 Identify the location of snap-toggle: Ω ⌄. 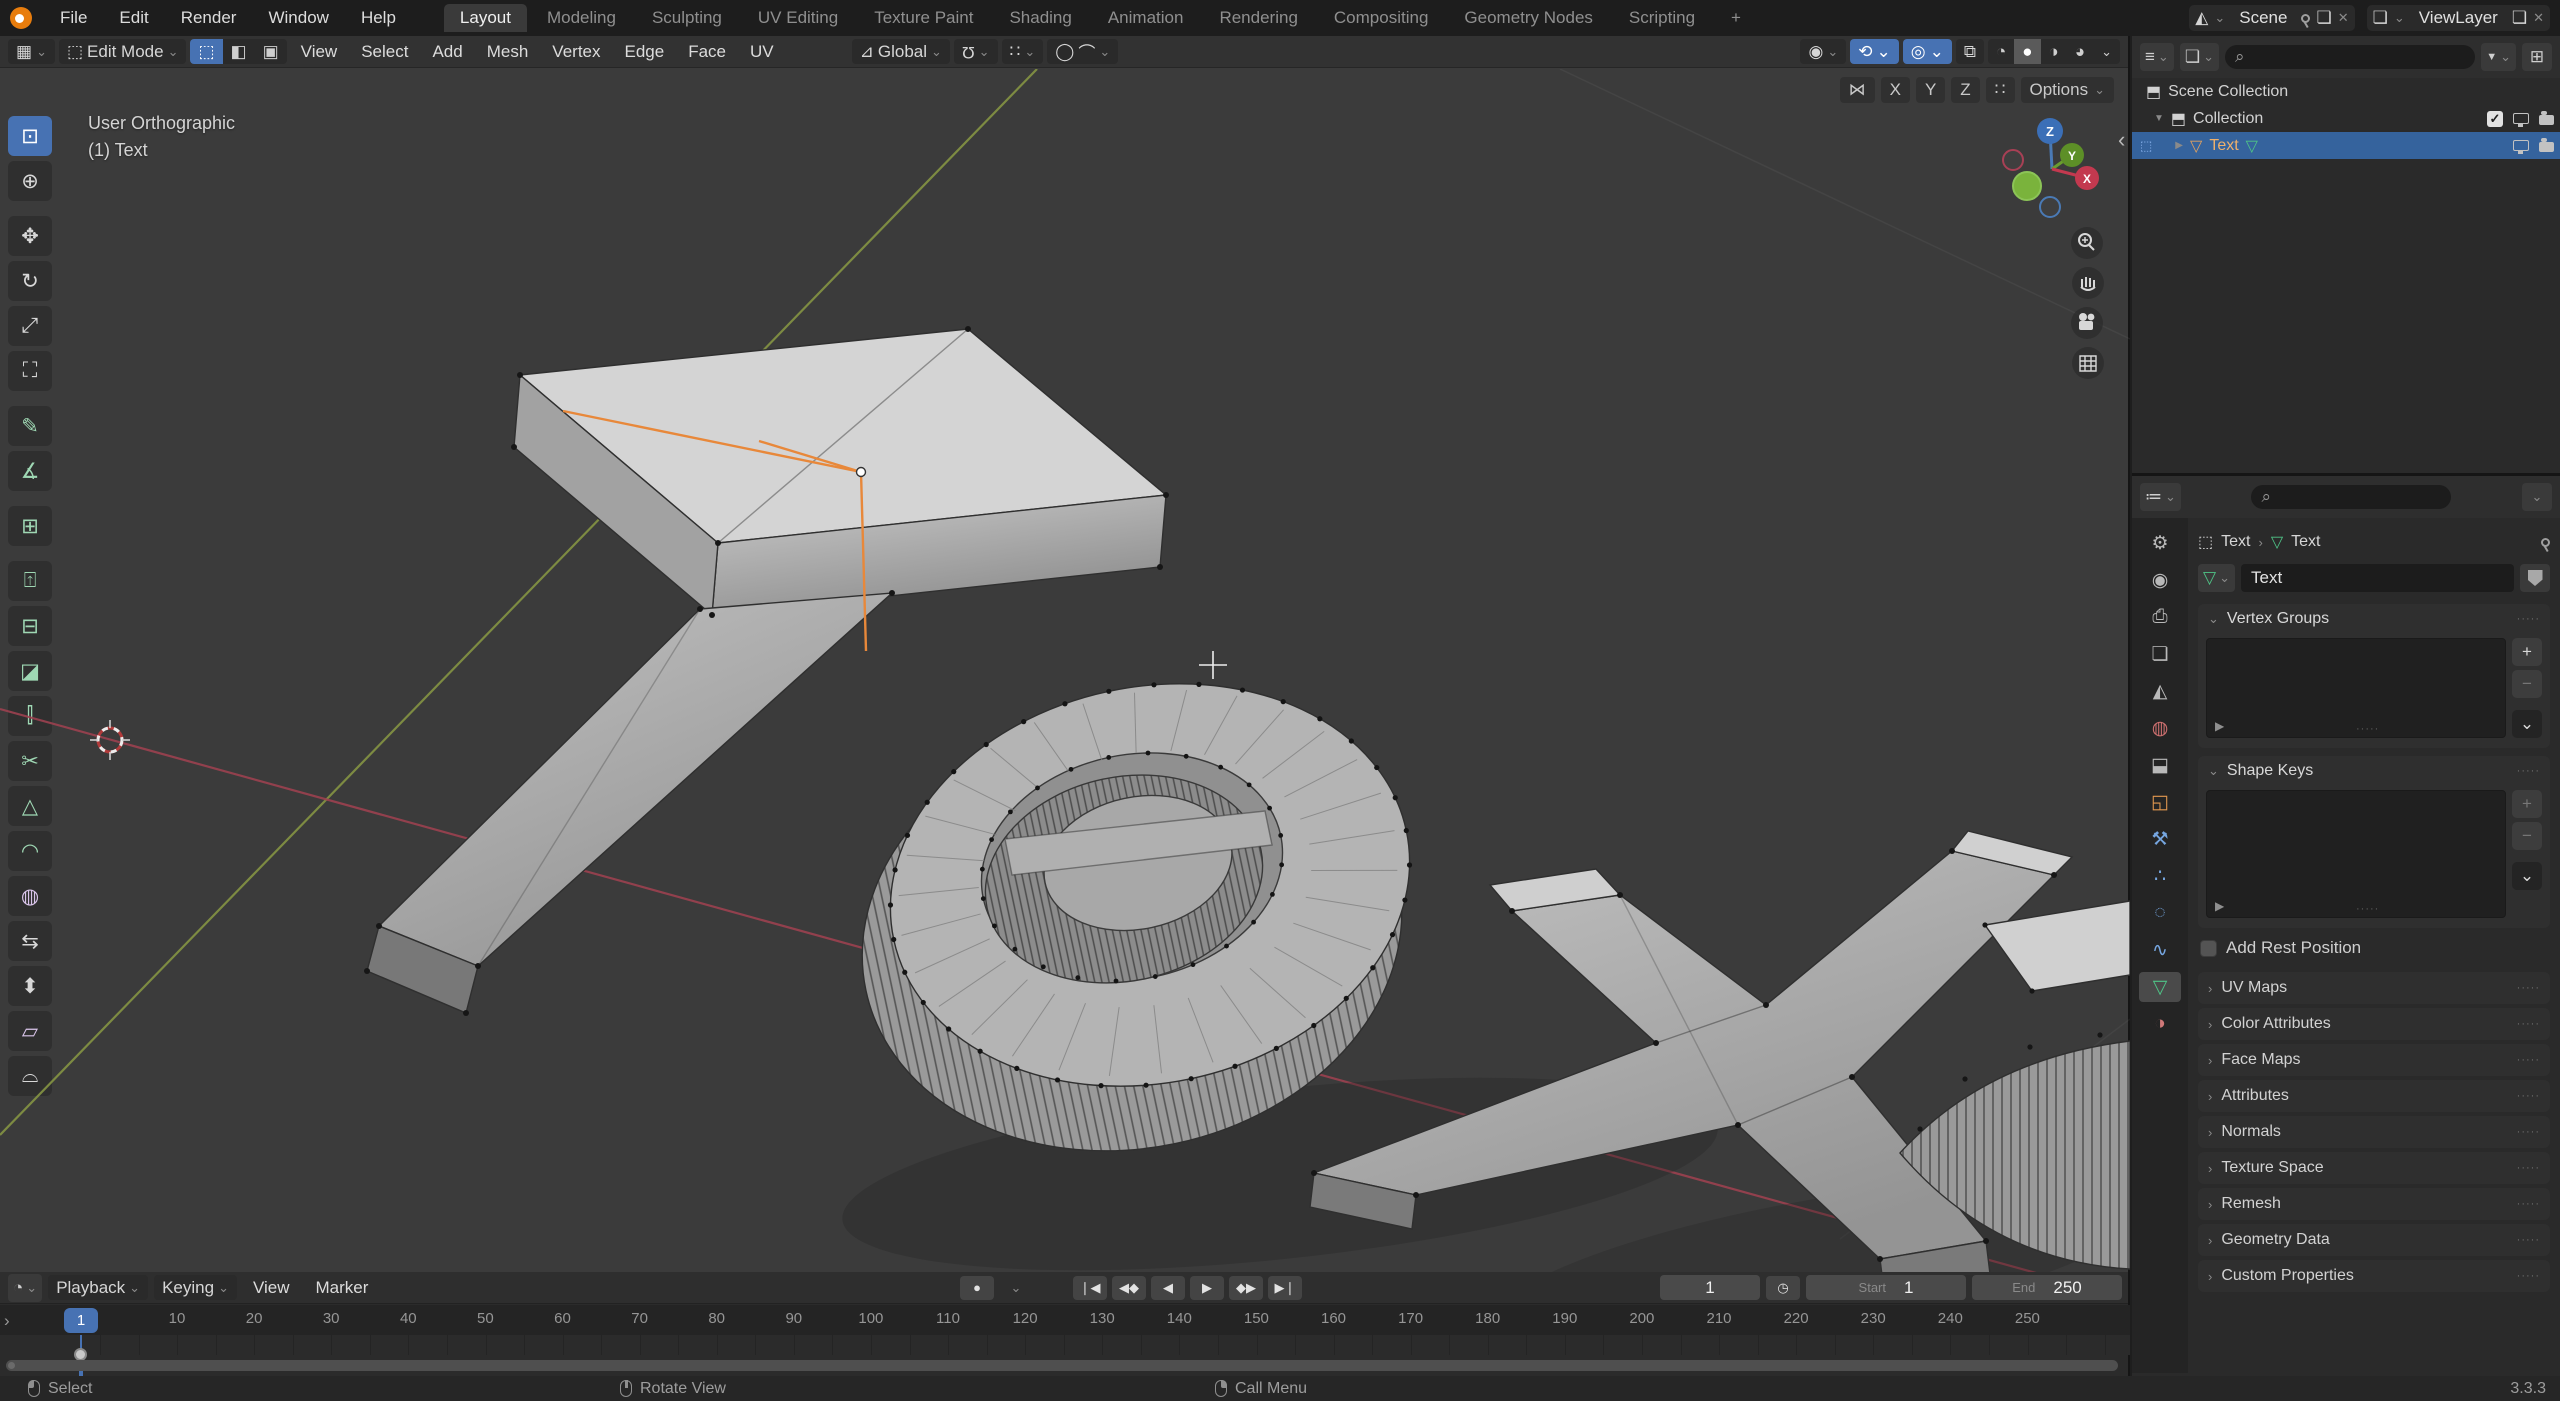
(975, 51).